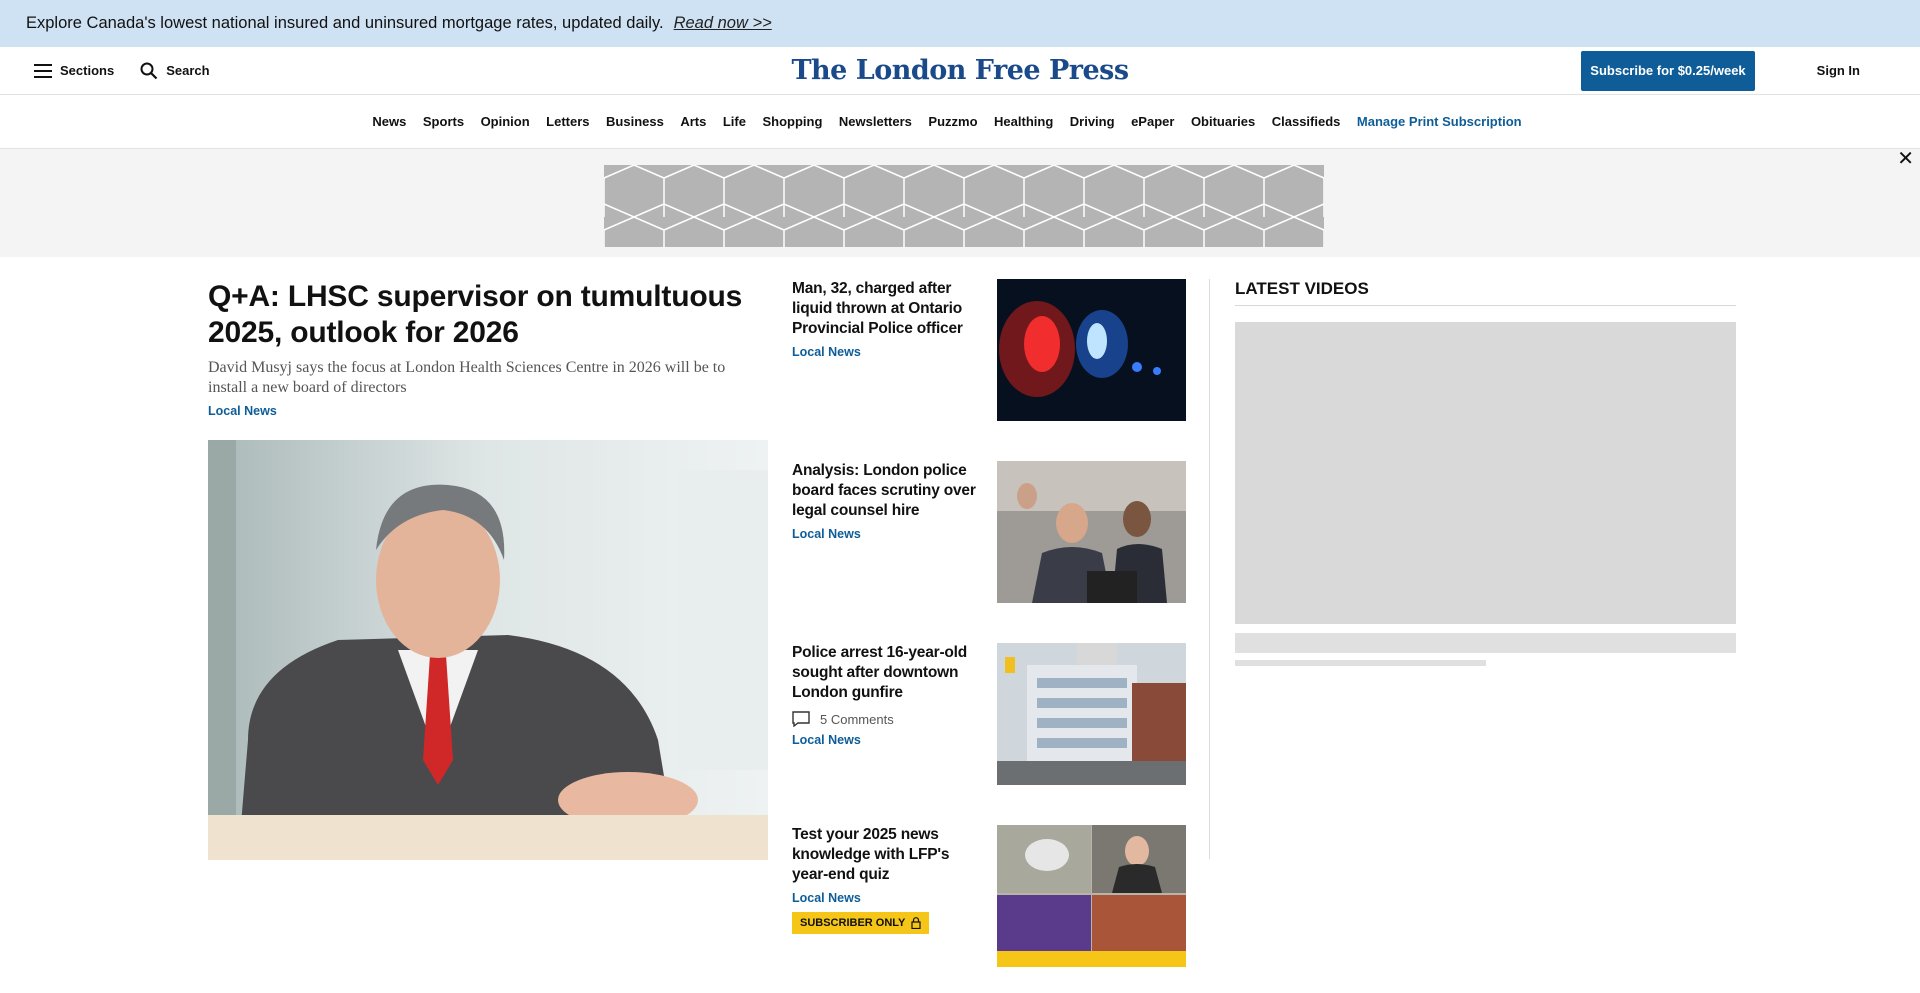 The height and width of the screenshot is (993, 1920). I want to click on search-button: Search, so click(175, 71).